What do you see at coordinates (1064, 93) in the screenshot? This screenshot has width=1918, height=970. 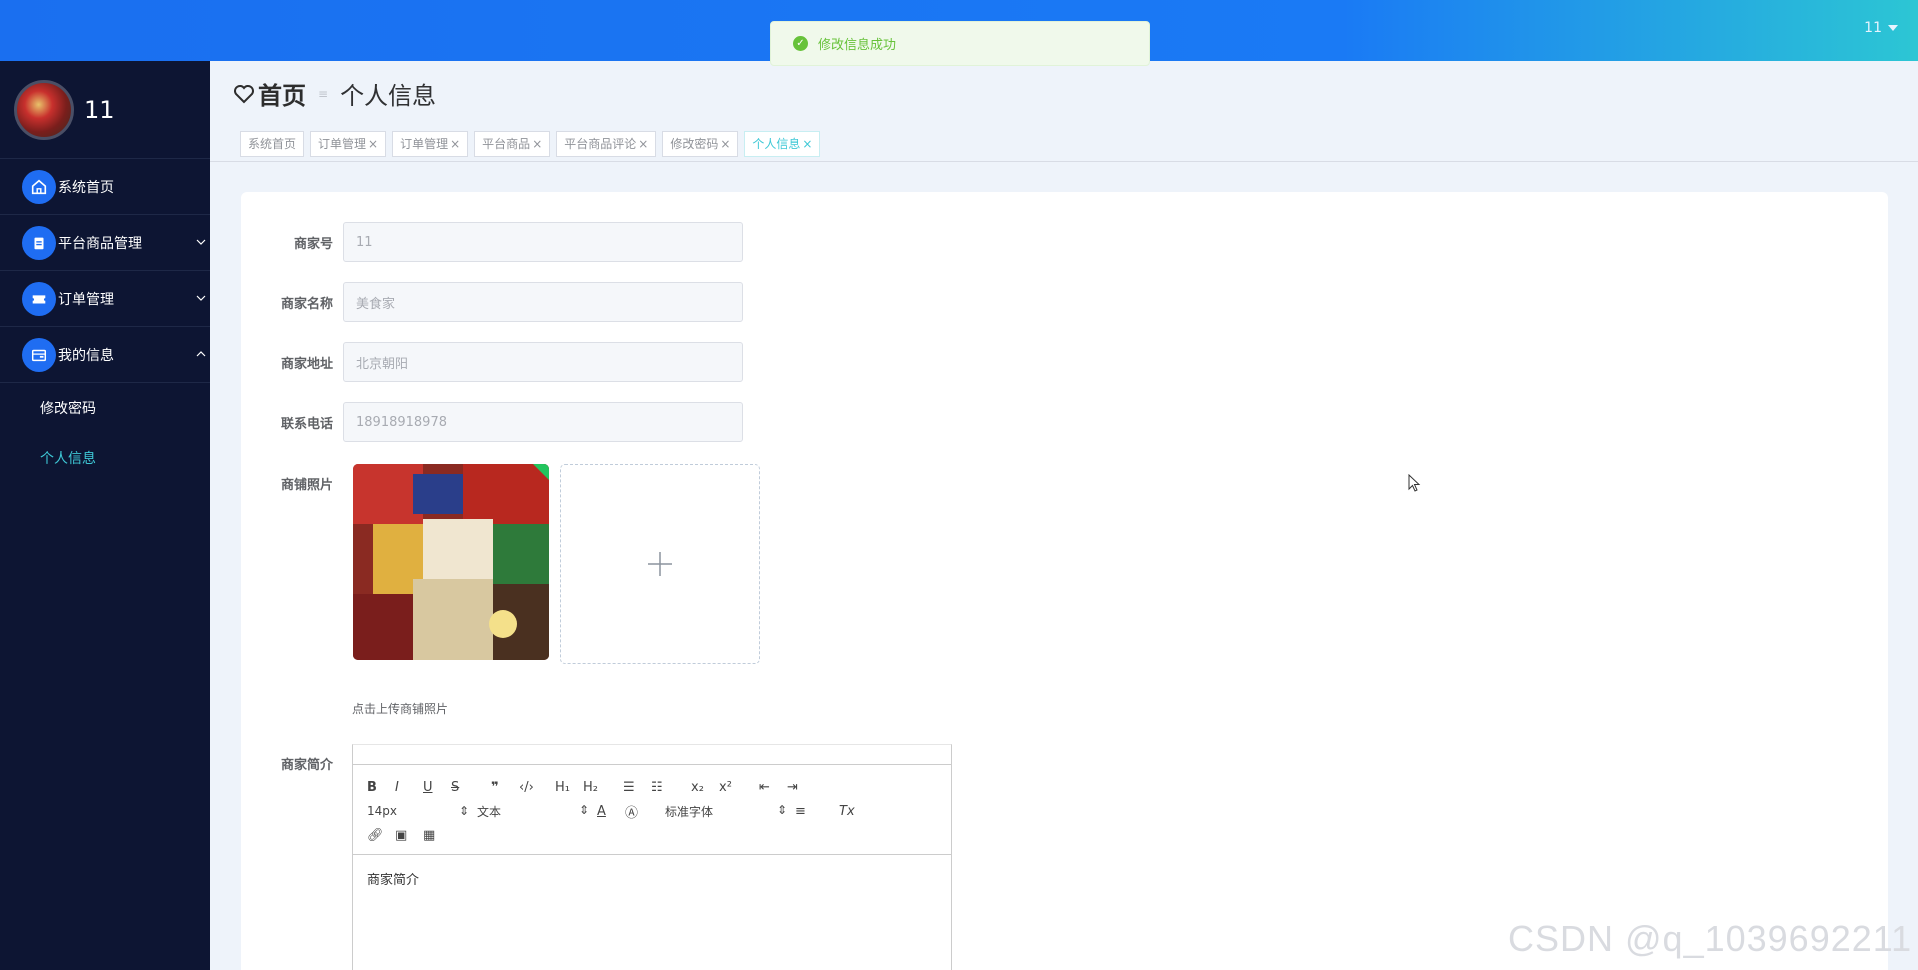 I see `breadcrumb: 首页 ≡ 个人信息` at bounding box center [1064, 93].